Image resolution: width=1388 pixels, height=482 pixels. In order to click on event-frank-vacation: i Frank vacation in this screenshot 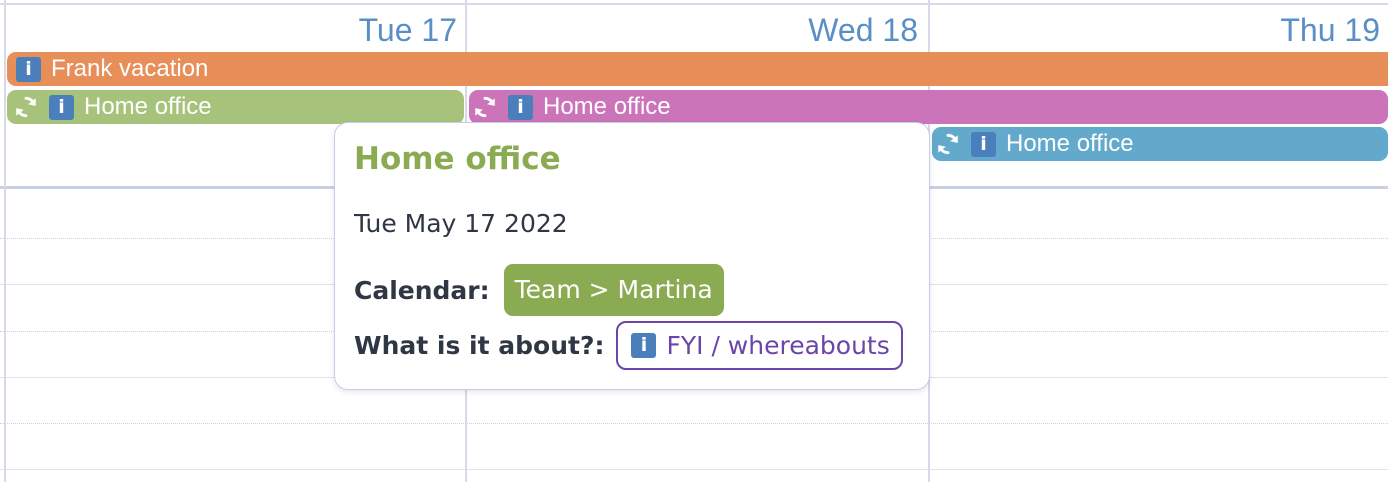, I will do `click(697, 69)`.